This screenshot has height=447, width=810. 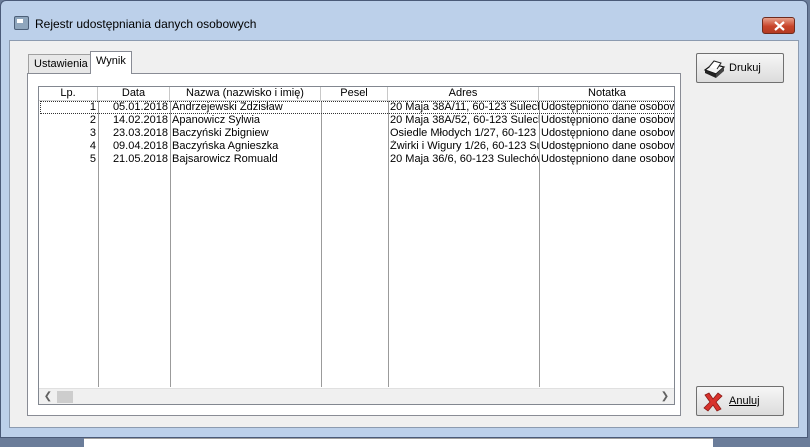 I want to click on table-cell-adres: 20 Maja 38A/11, 60-123 Sulechów, so click(x=464, y=107).